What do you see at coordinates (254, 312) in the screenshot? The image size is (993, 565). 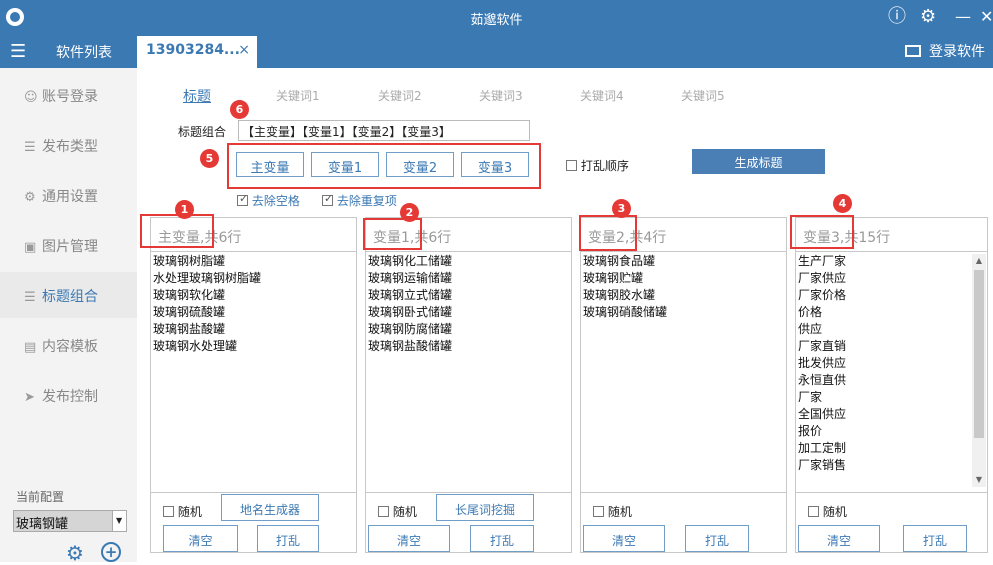 I see `list-item: 玻璃钢硫酸罐` at bounding box center [254, 312].